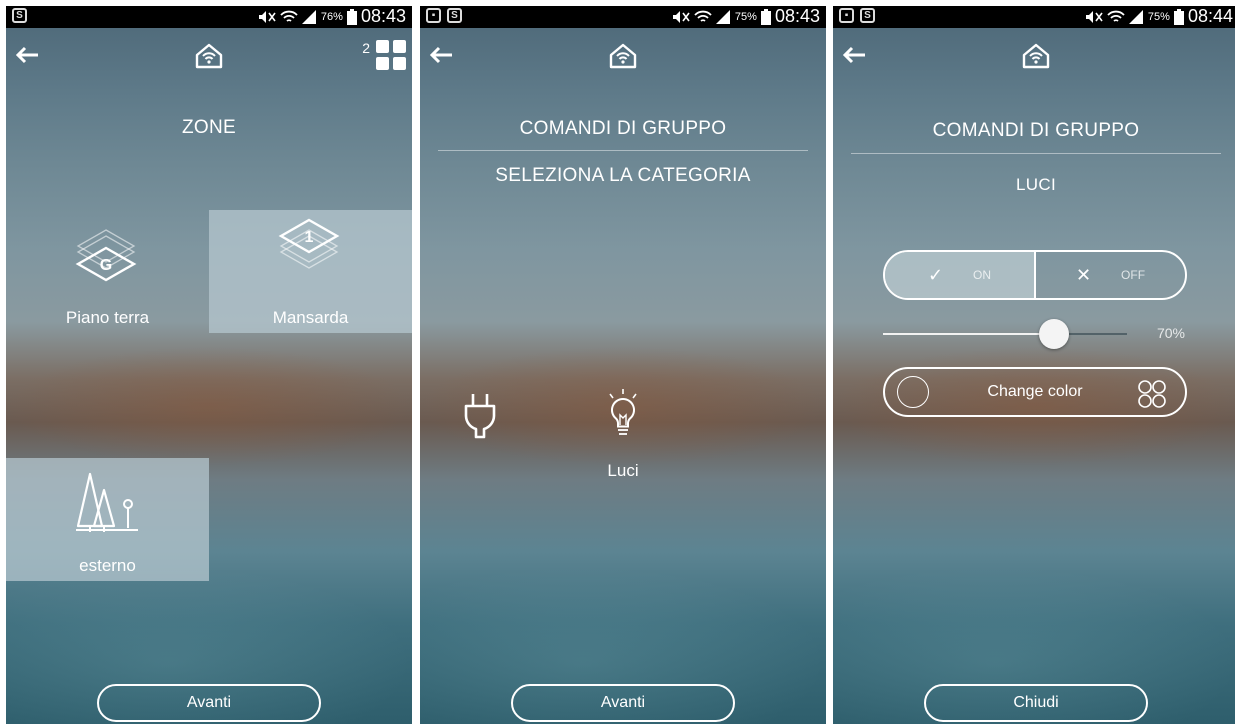 The height and width of the screenshot is (724, 1235). What do you see at coordinates (366, 48) in the screenshot?
I see `grid-count: 2` at bounding box center [366, 48].